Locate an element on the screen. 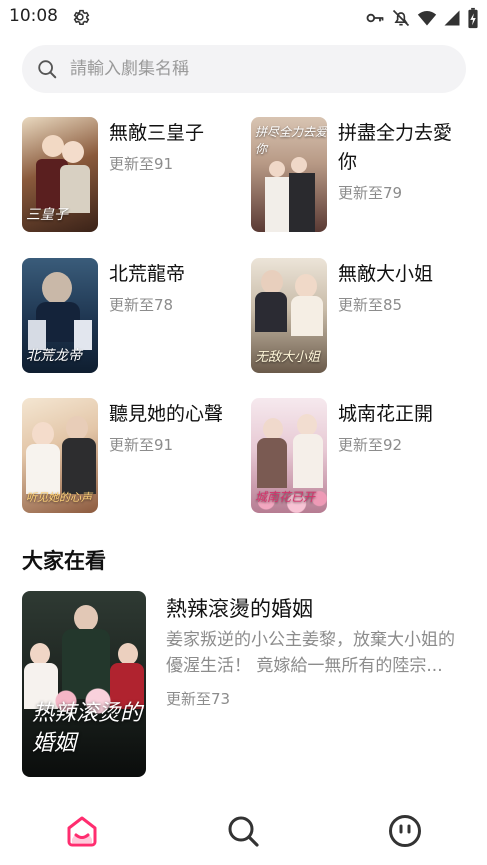  drama-card: 无敌大小姐 無敵大小姐 更新至85 is located at coordinates (361, 315).